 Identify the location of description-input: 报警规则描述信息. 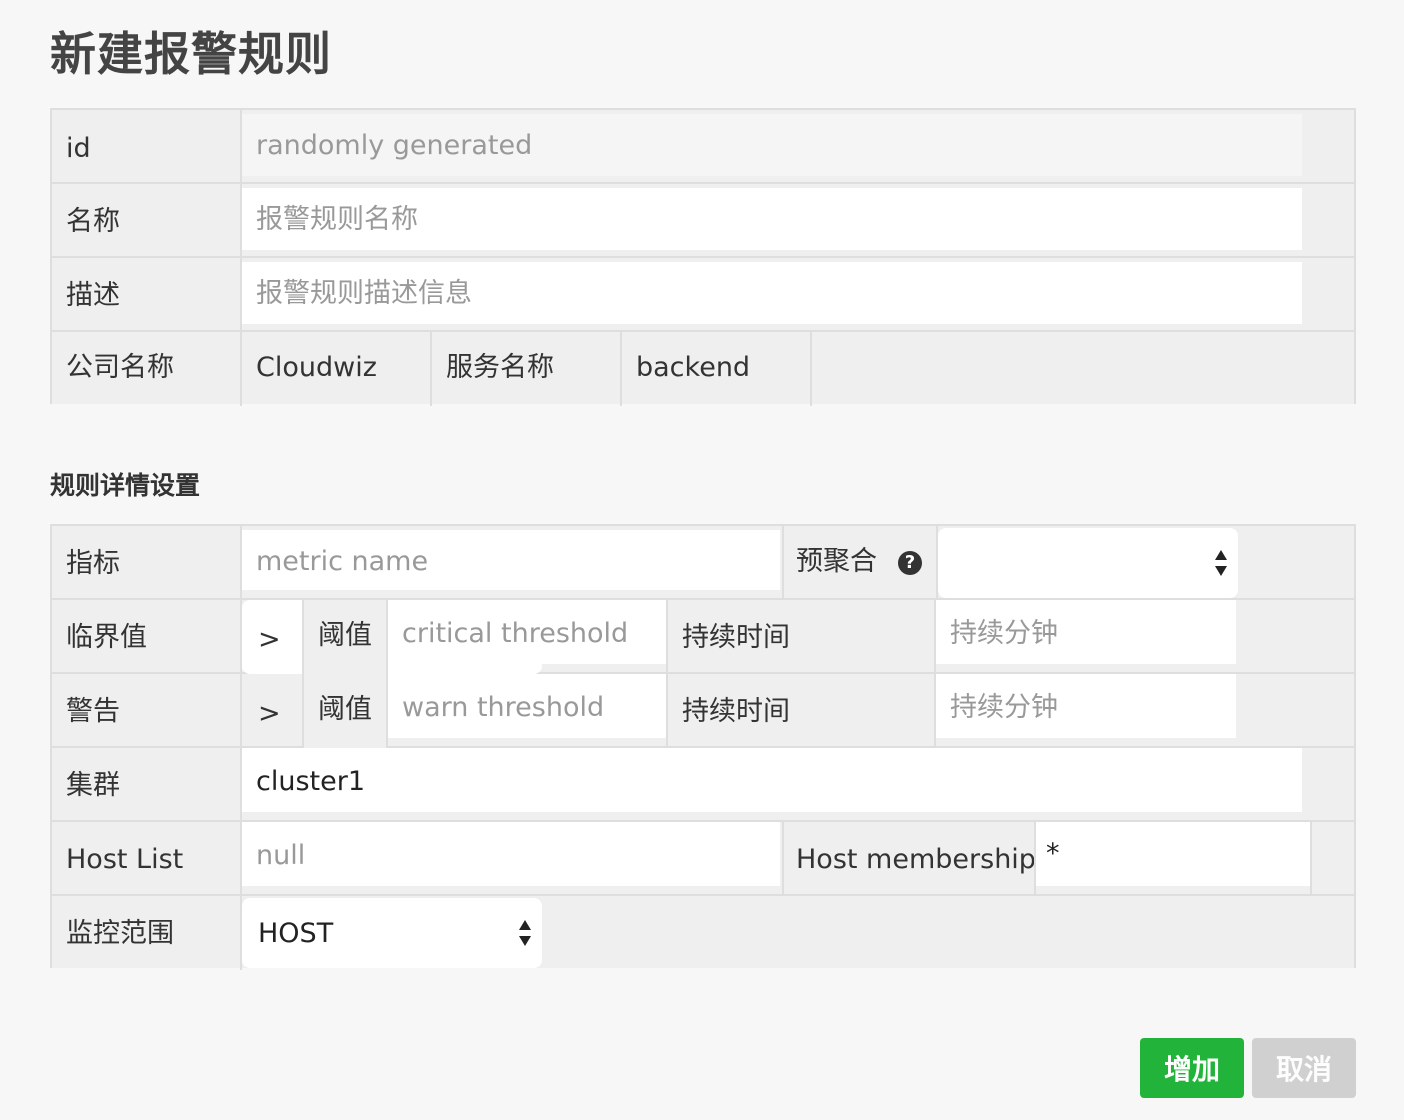
(772, 293).